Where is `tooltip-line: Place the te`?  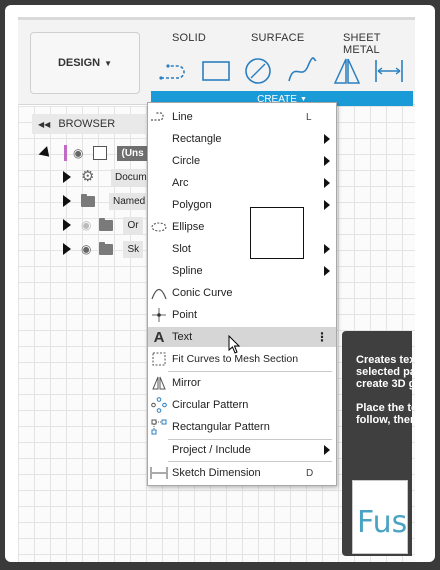
tooltip-line: Place the te is located at coordinates (384, 408).